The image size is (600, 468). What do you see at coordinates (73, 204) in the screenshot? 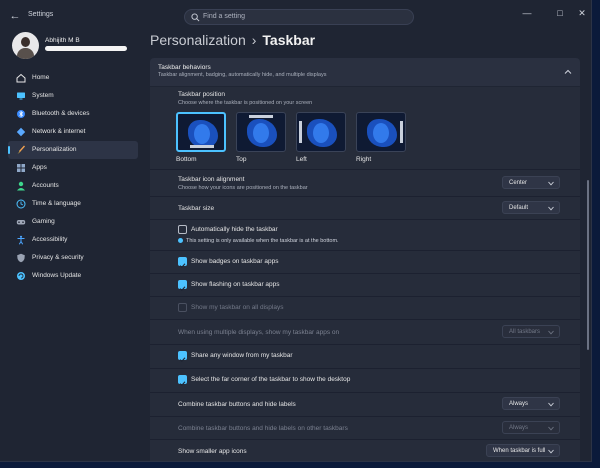
I see `sidebar-item-time-language: Time & language` at bounding box center [73, 204].